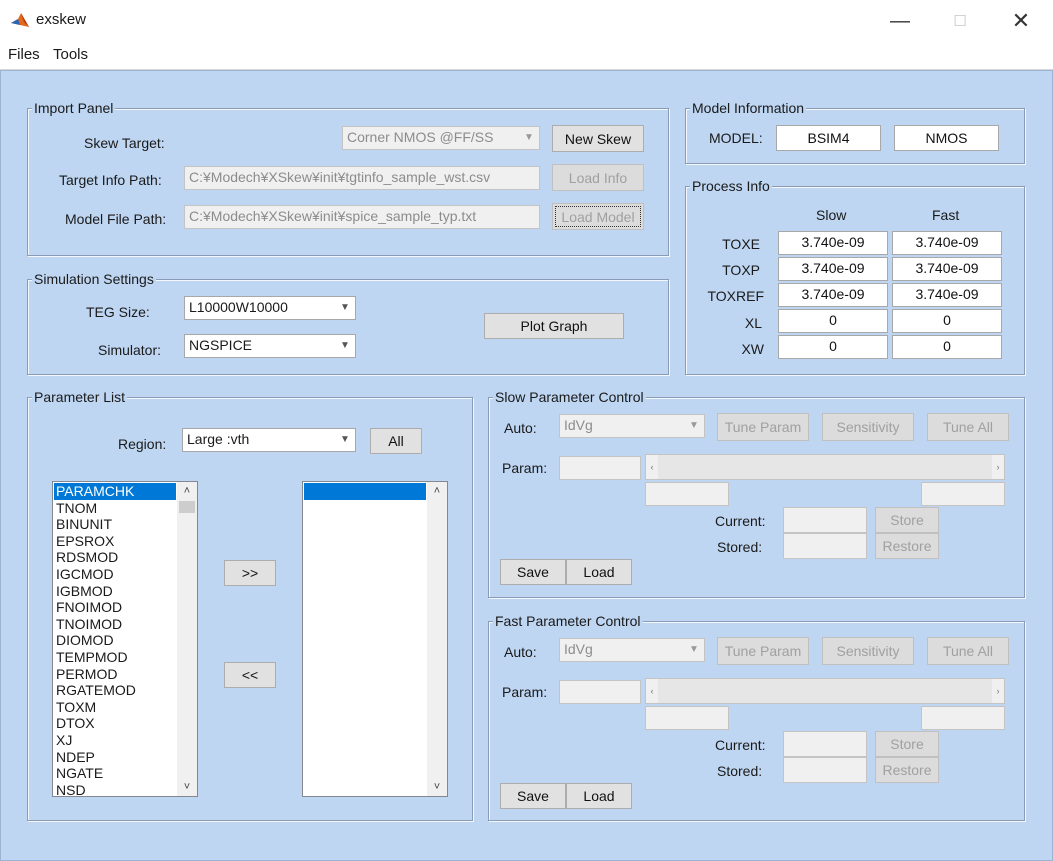  I want to click on menu-files: Files, so click(24, 54).